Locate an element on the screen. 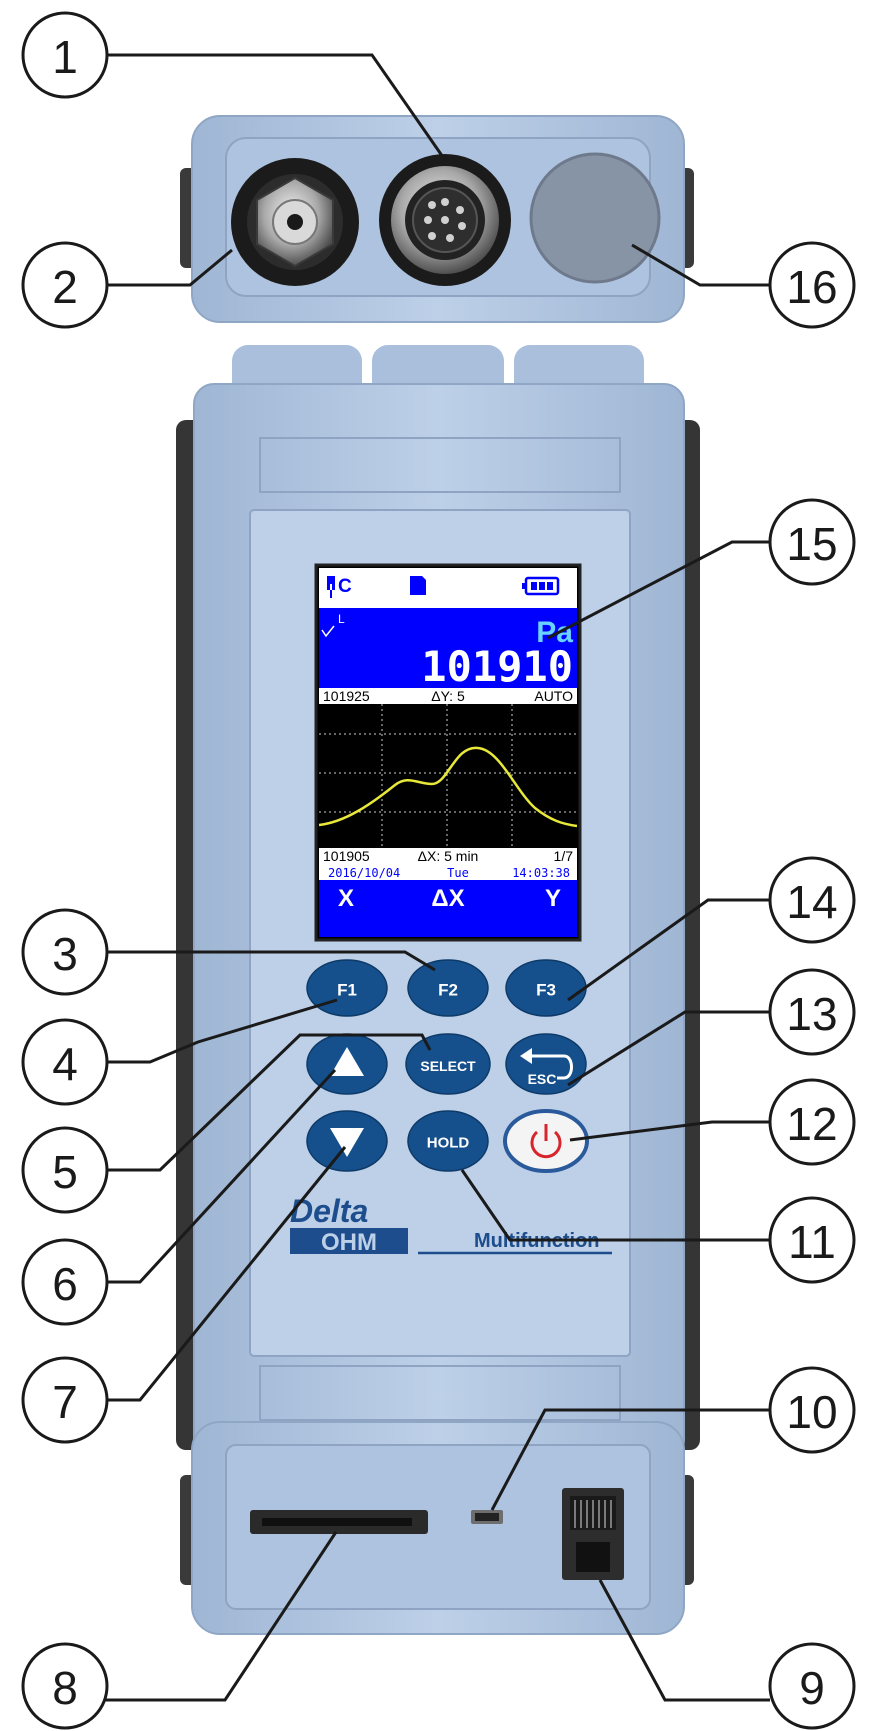 Image resolution: width=875 pixels, height=1731 pixels. status-bar is located at coordinates (448, 588).